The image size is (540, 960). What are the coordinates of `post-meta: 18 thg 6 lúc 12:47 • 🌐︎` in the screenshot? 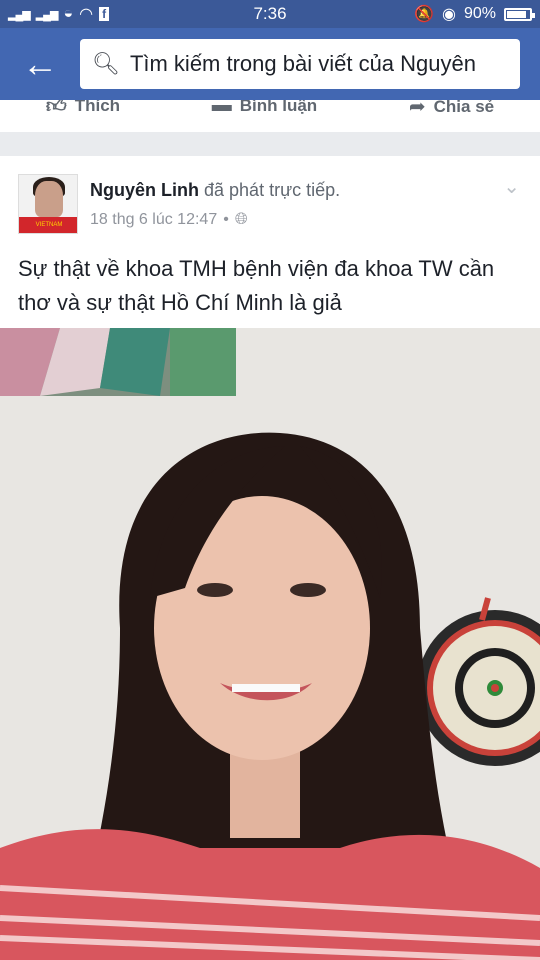 It's located at (169, 220).